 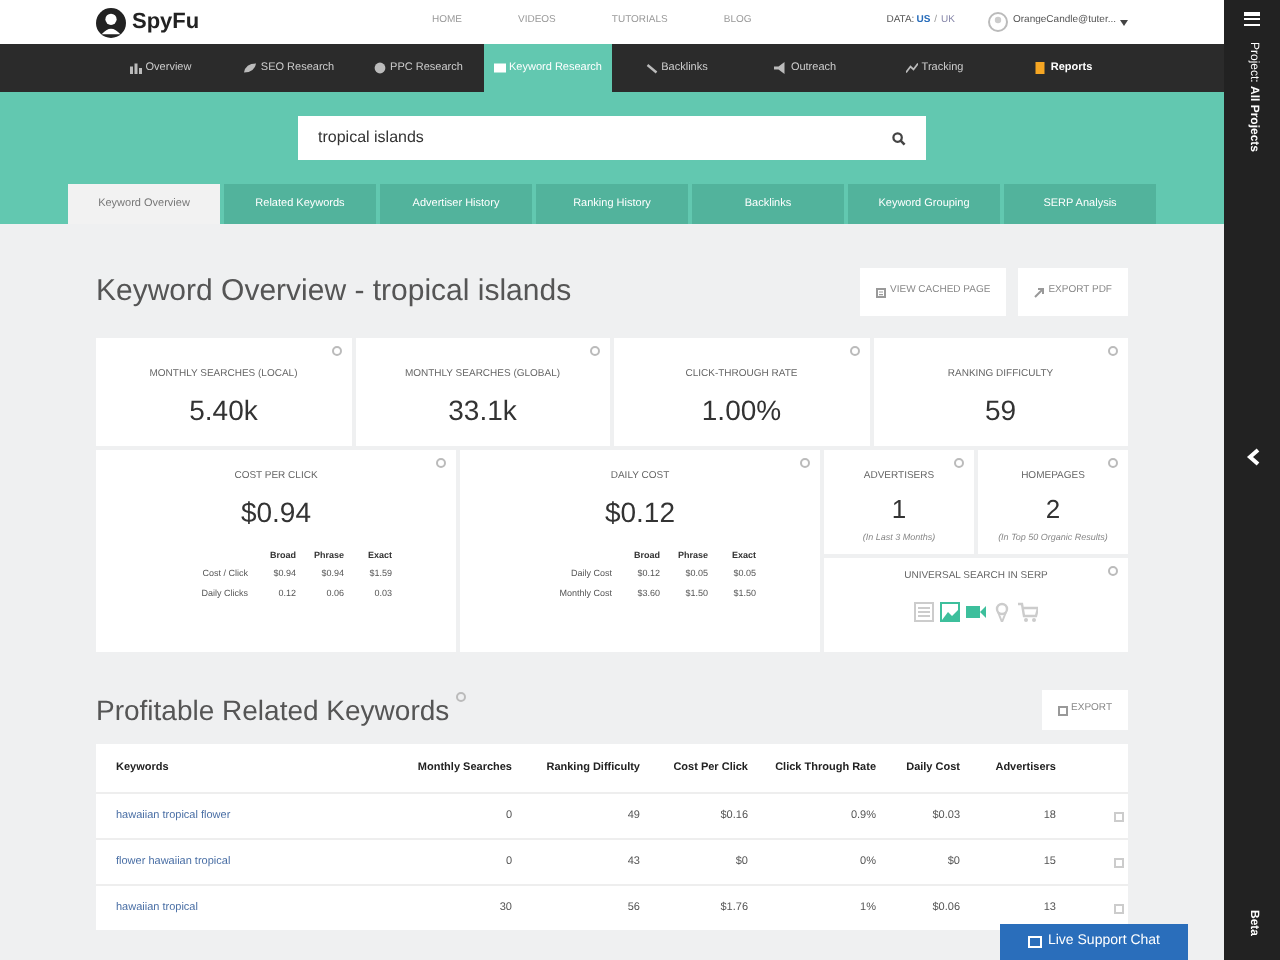 I want to click on trend-line-icon, so click(x=911, y=68).